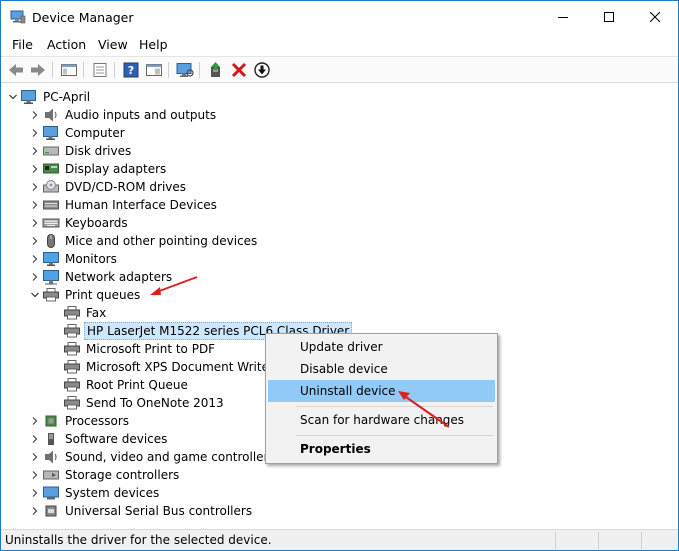  What do you see at coordinates (159, 511) in the screenshot?
I see `tree-category-label: Universal Serial Bus controllers` at bounding box center [159, 511].